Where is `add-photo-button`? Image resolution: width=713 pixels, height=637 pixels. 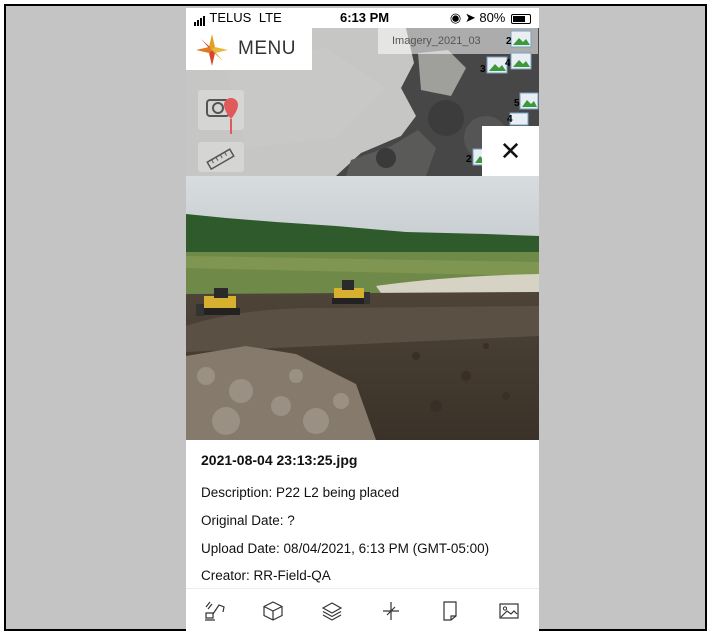
add-photo-button is located at coordinates (221, 112).